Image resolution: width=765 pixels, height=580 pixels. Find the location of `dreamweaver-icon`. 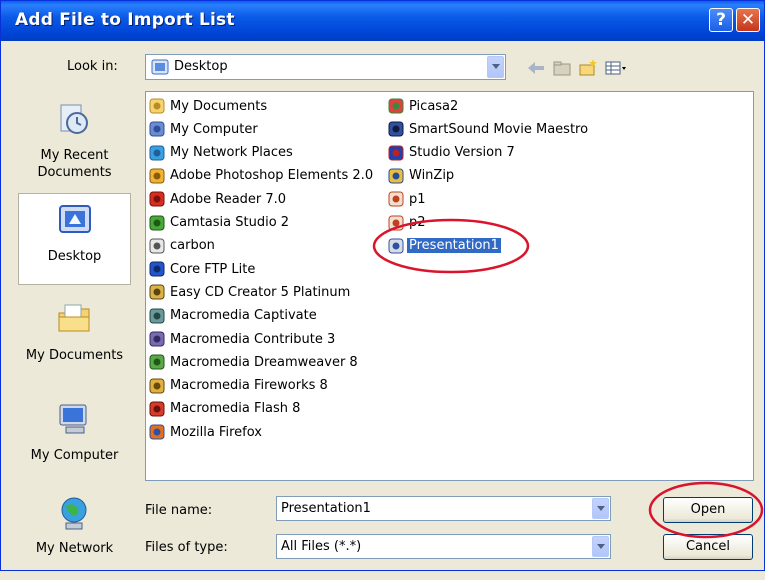

dreamweaver-icon is located at coordinates (157, 362).